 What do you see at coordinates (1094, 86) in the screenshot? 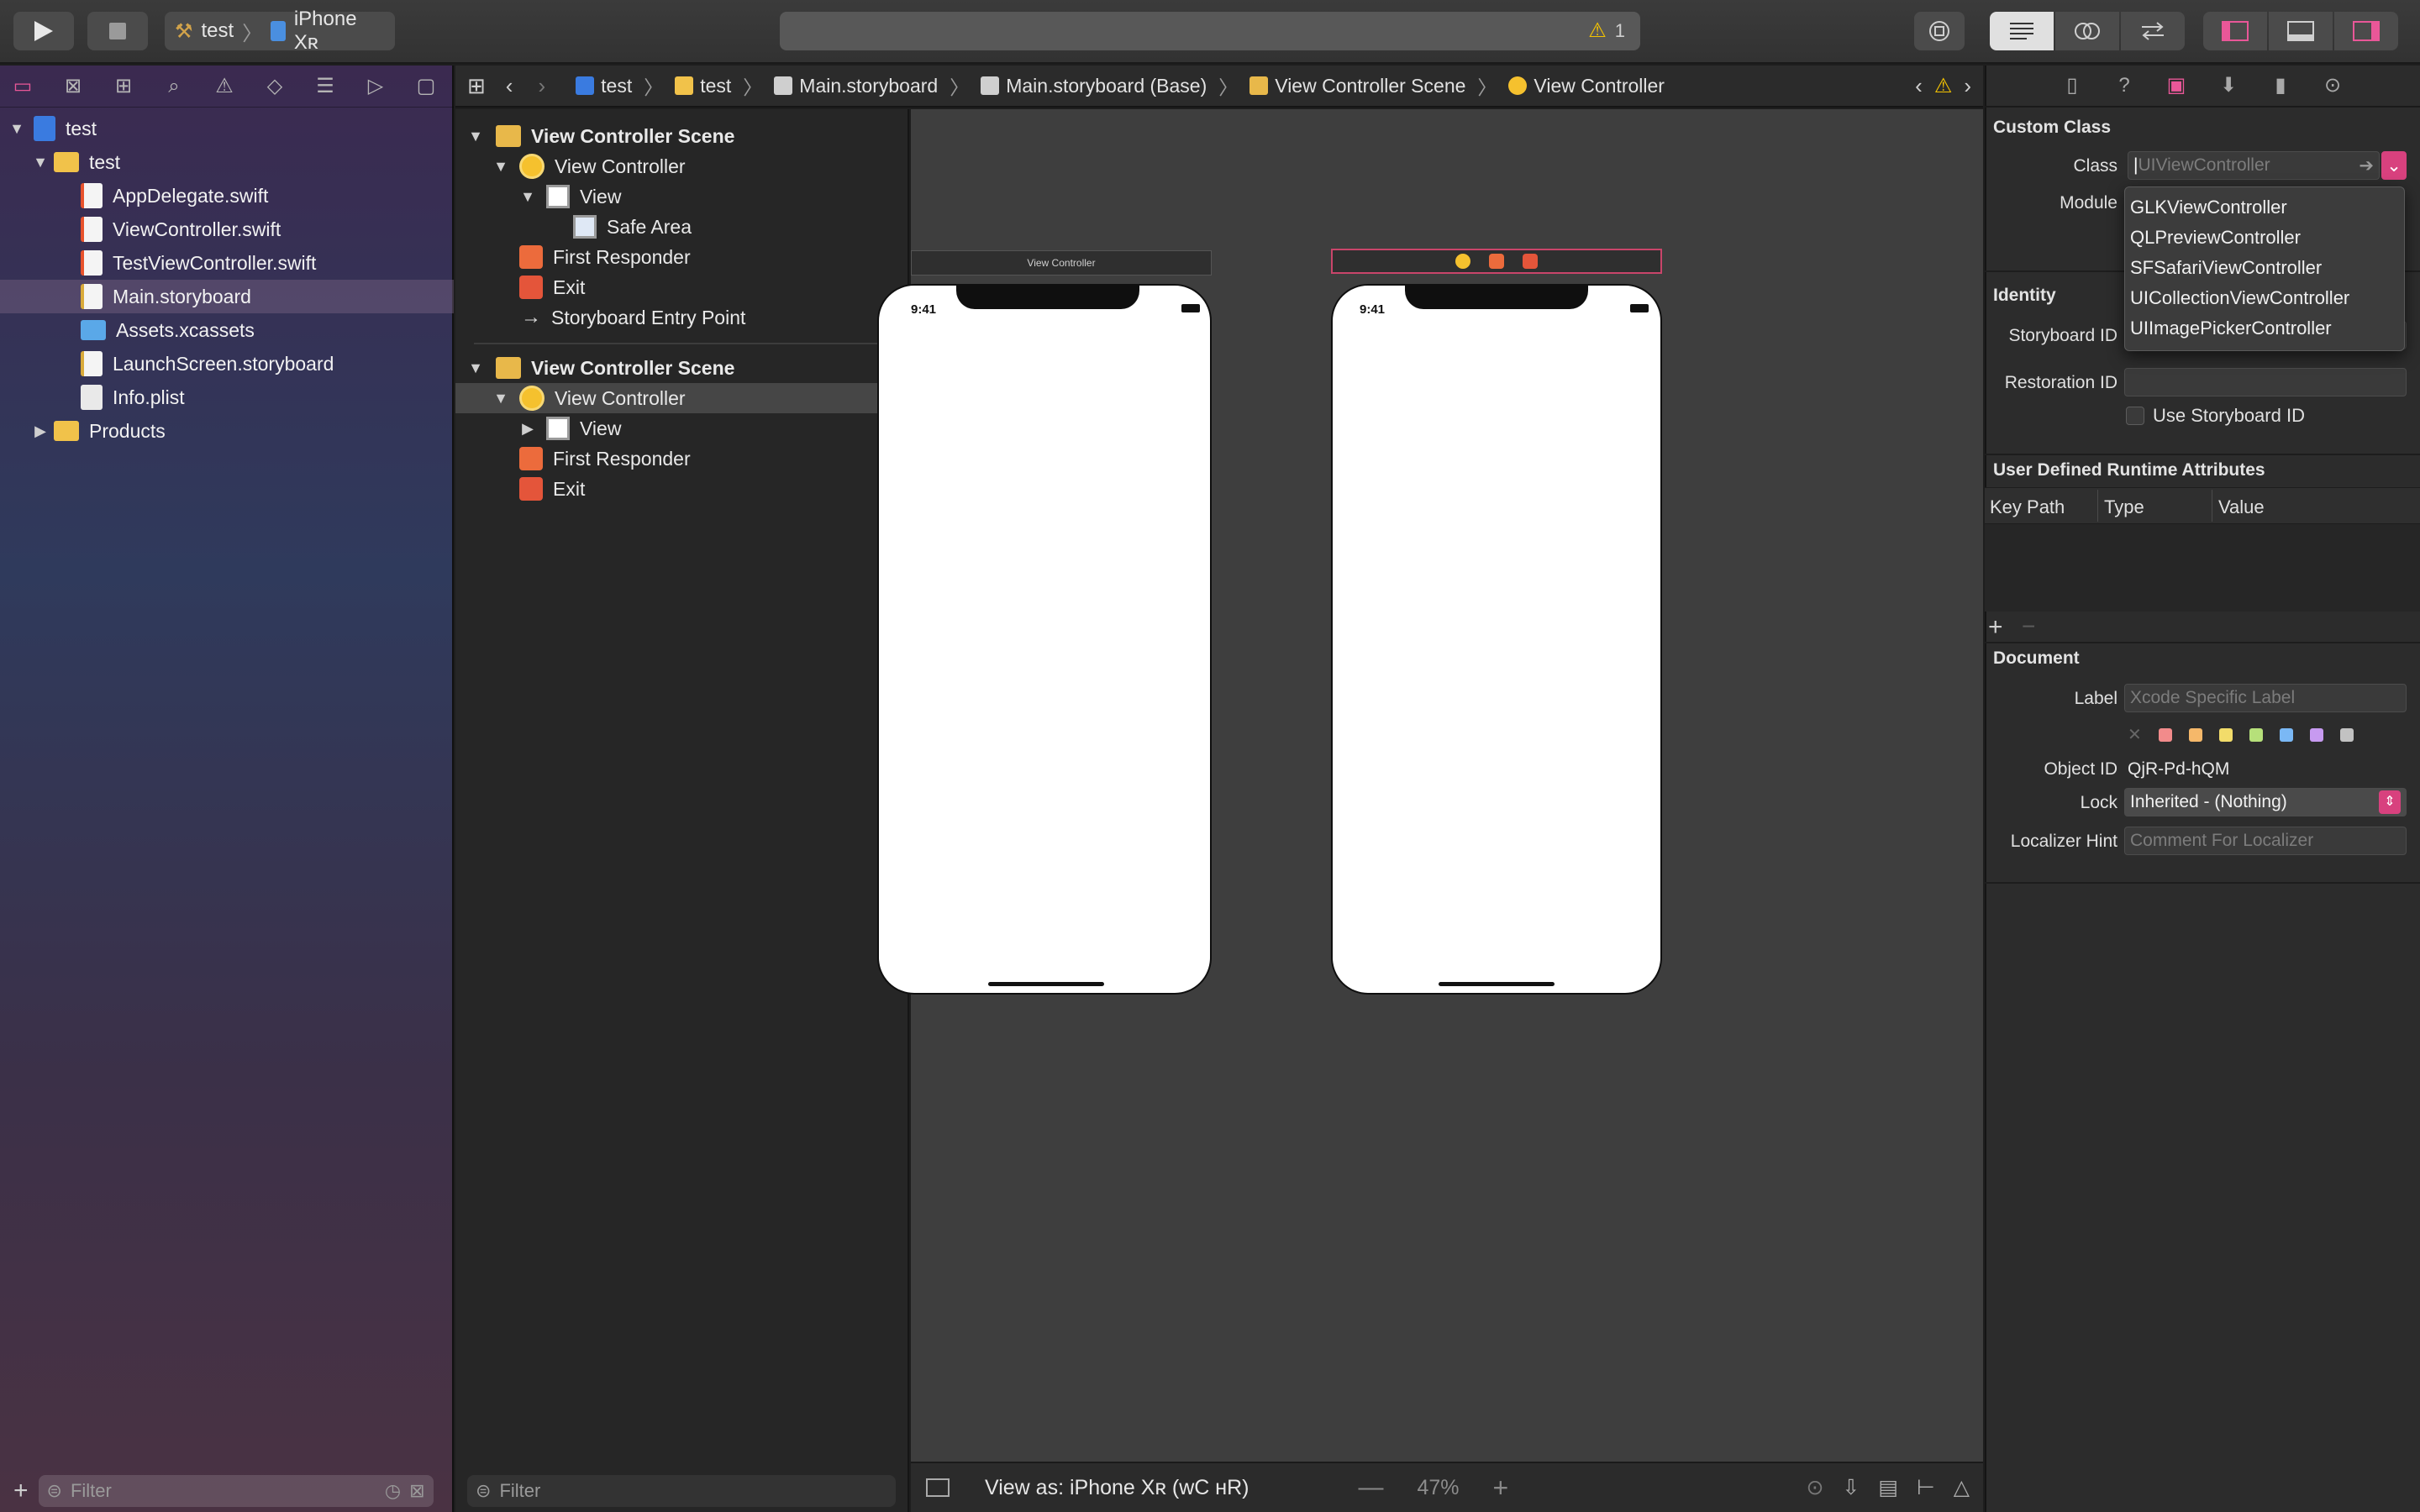
I see `breadcrumb-item: Main.storyboard (Base)` at bounding box center [1094, 86].